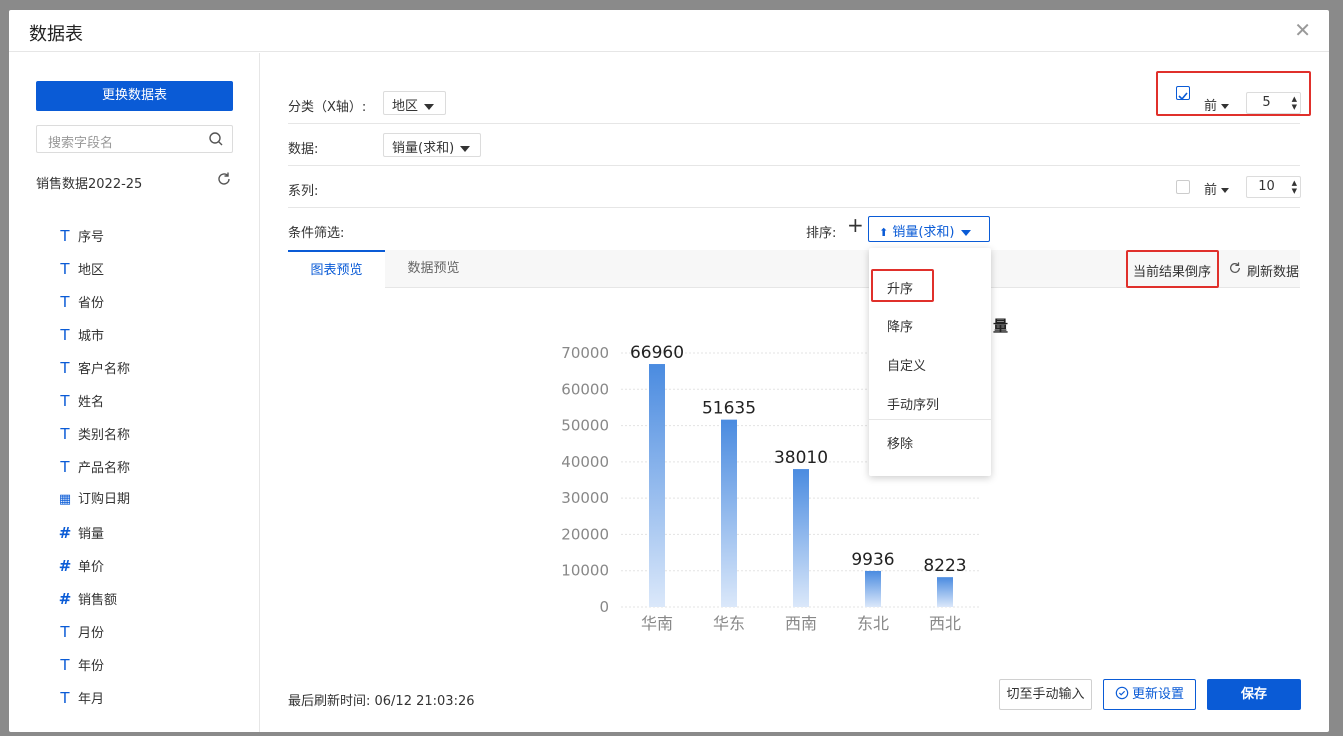 The image size is (1343, 736). What do you see at coordinates (336, 269) in the screenshot?
I see `tab-chart-preview: 图表预览` at bounding box center [336, 269].